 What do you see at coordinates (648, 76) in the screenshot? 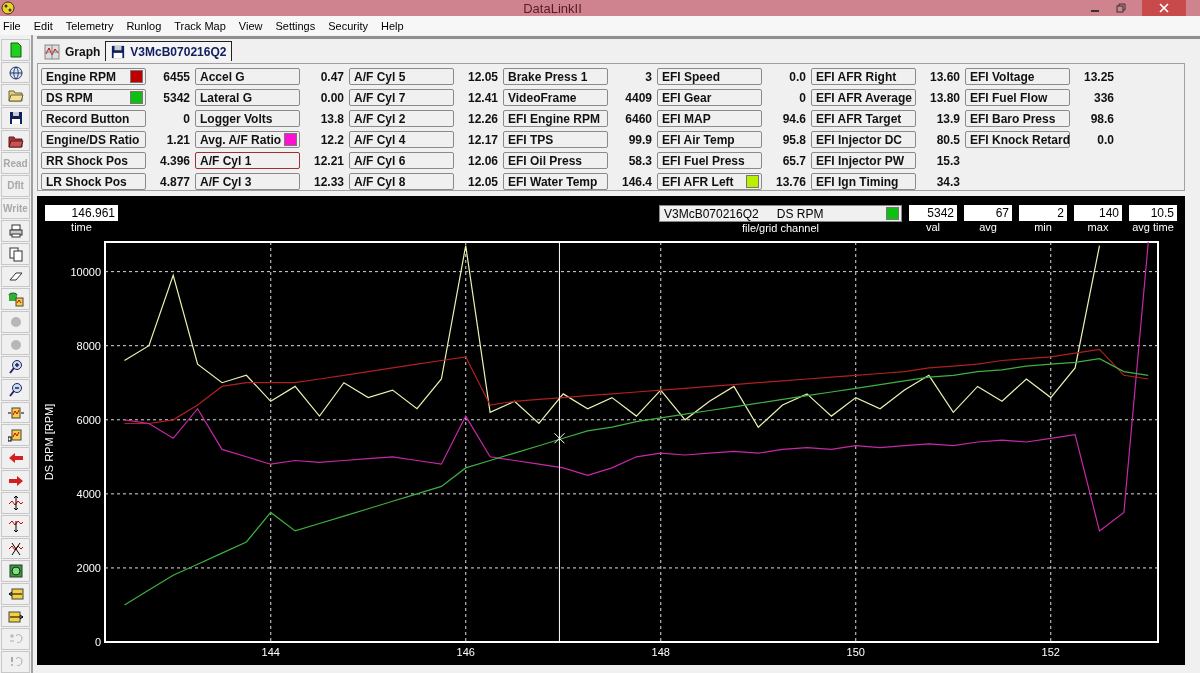
I see `channel-value: 3` at bounding box center [648, 76].